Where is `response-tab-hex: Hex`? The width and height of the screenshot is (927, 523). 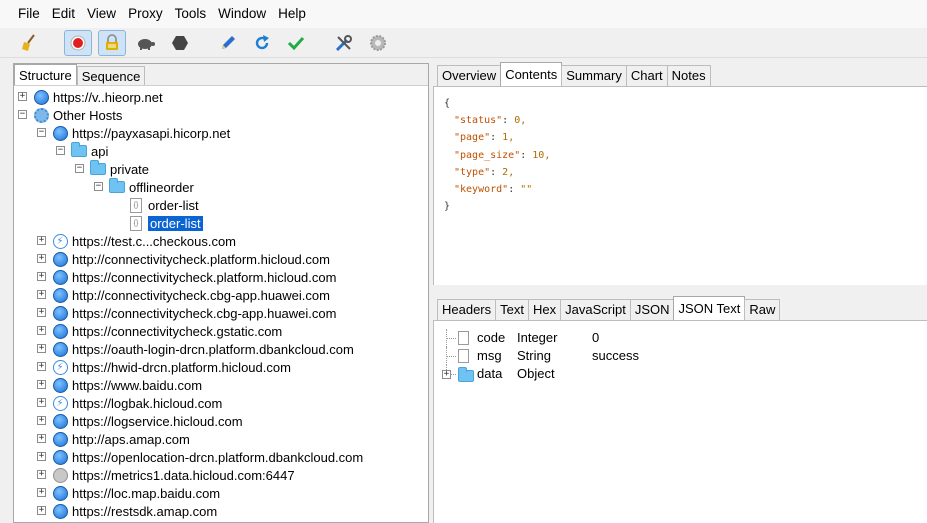 response-tab-hex: Hex is located at coordinates (544, 309).